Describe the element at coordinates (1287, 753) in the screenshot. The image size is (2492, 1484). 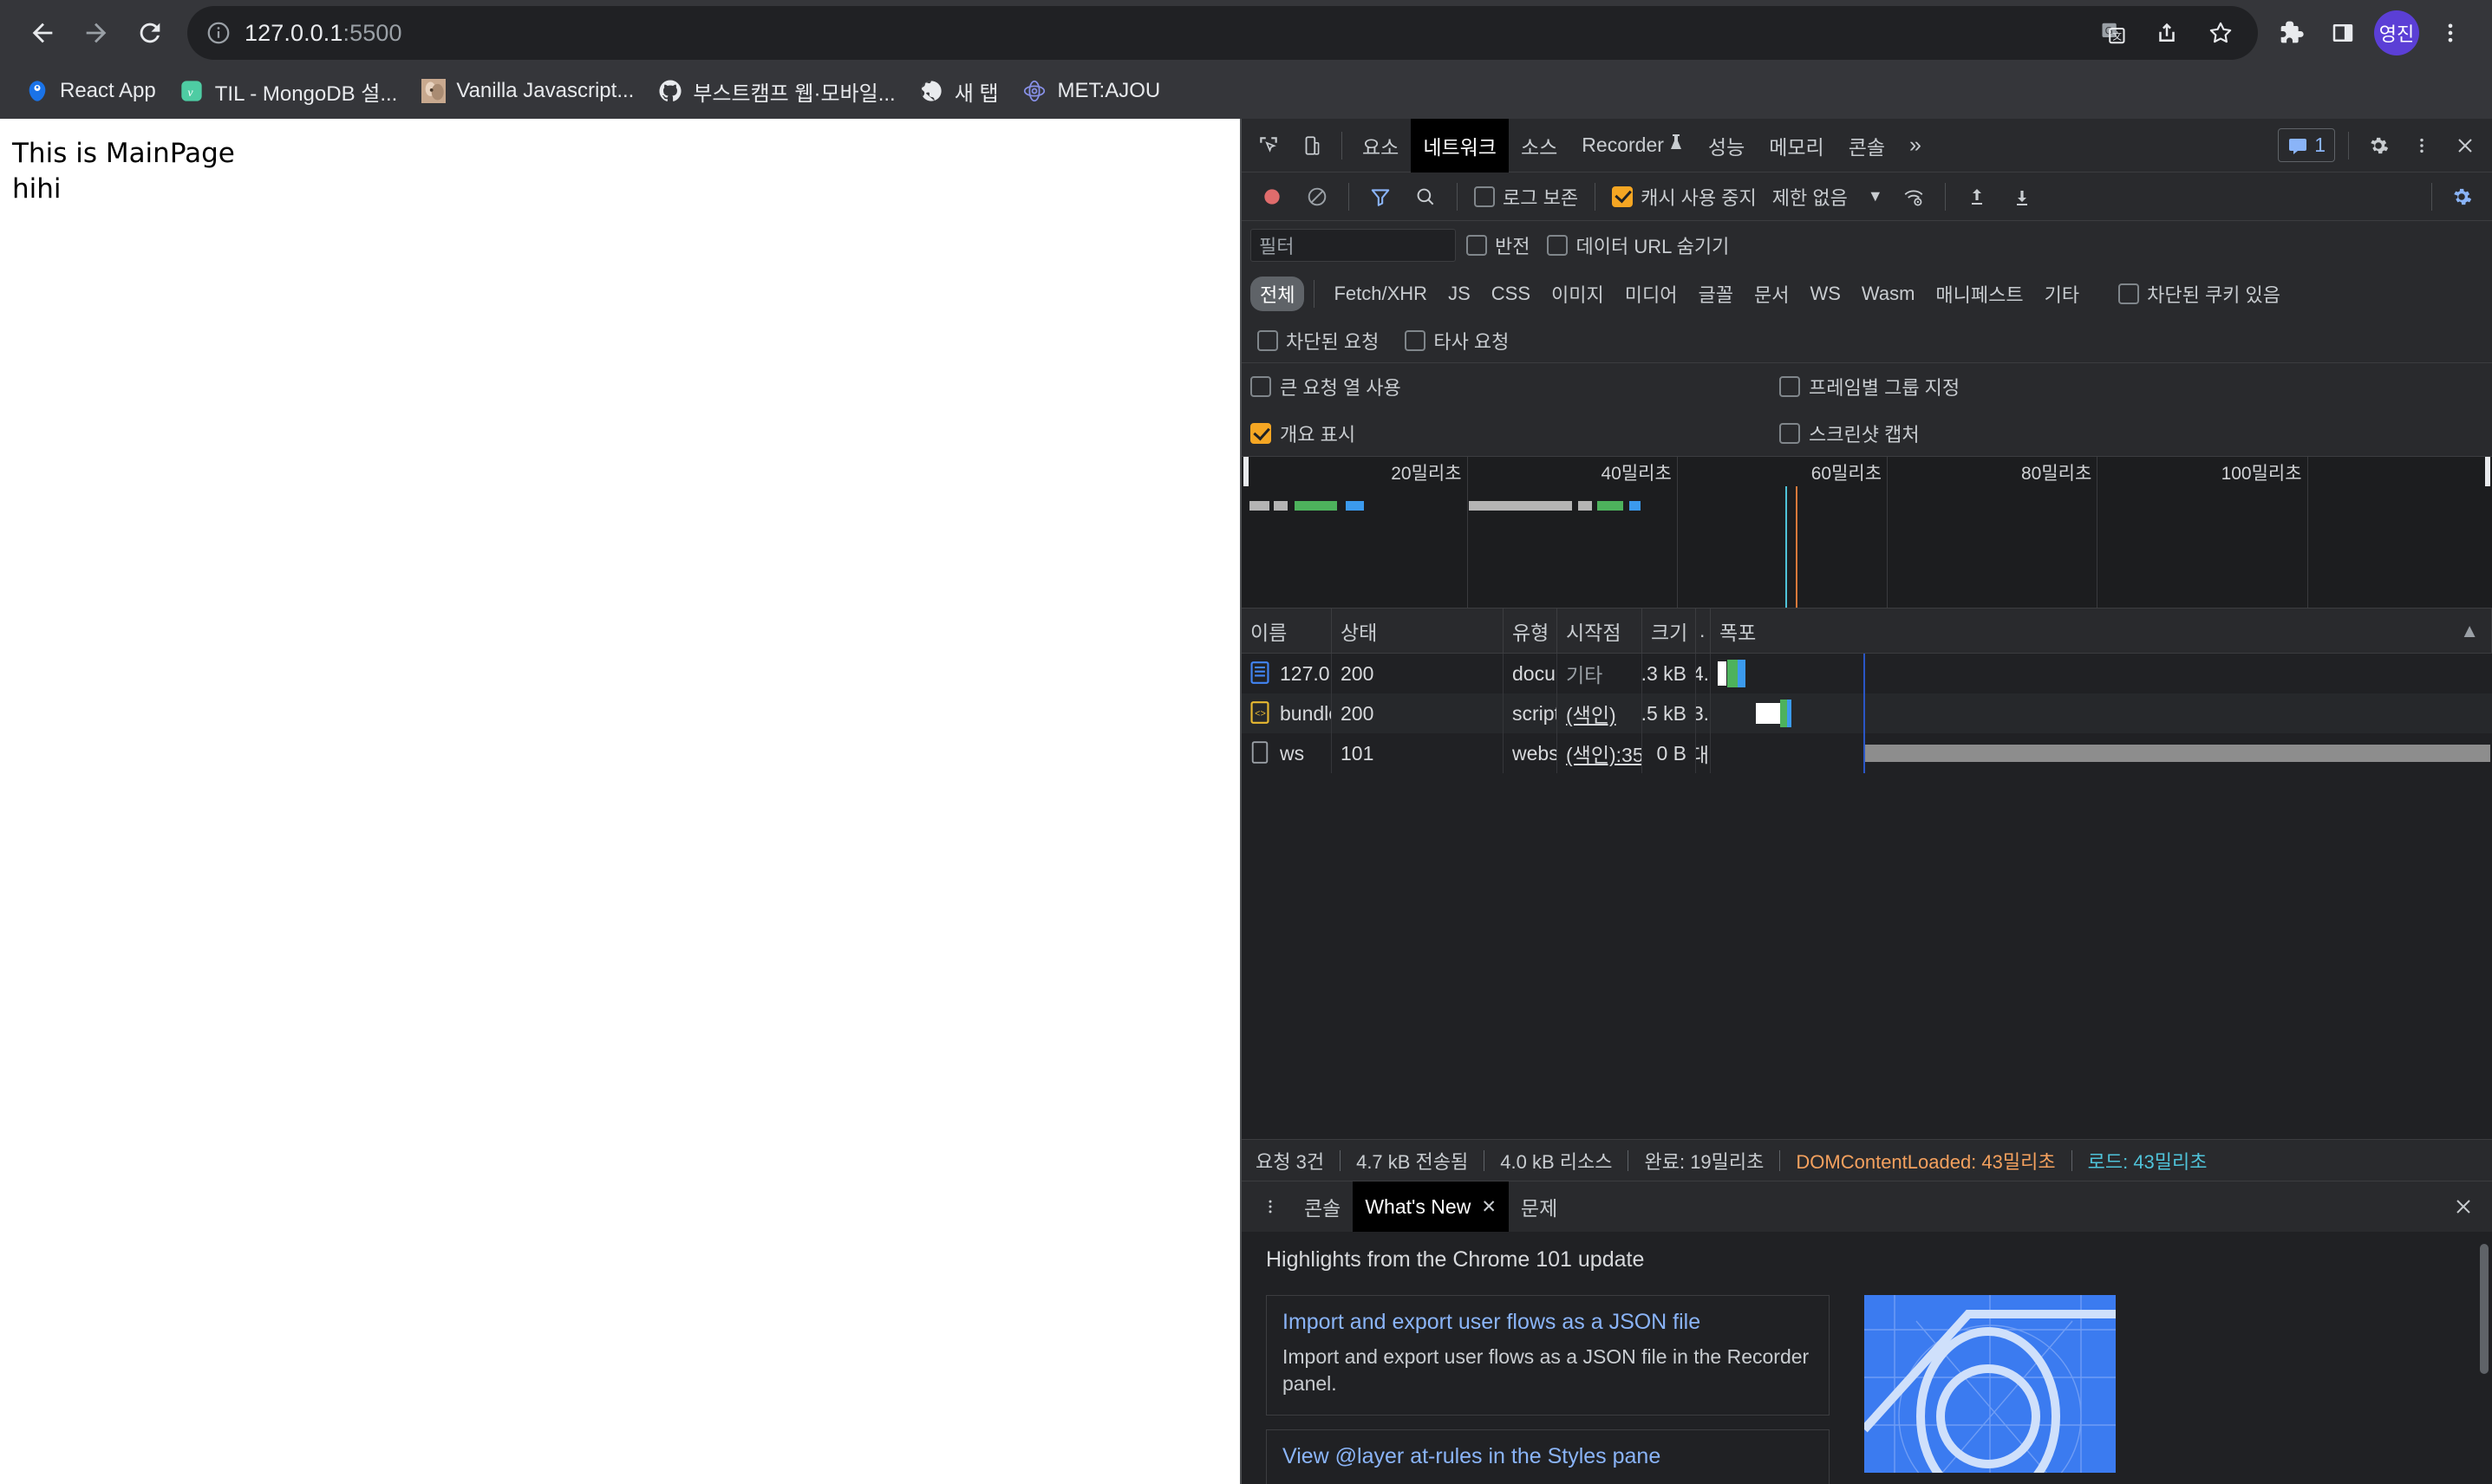
I see `cell-name: ws` at that location.